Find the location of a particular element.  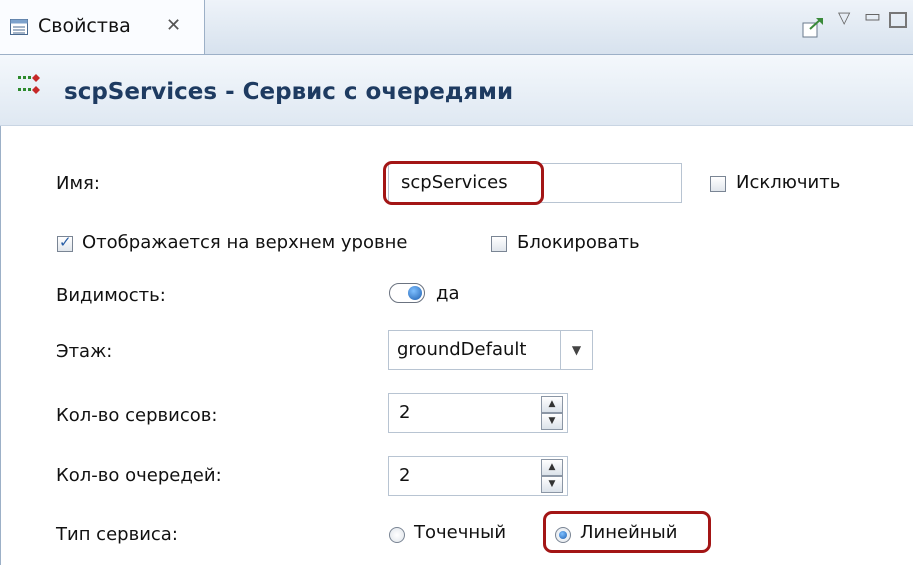

properties-icon is located at coordinates (19, 27).